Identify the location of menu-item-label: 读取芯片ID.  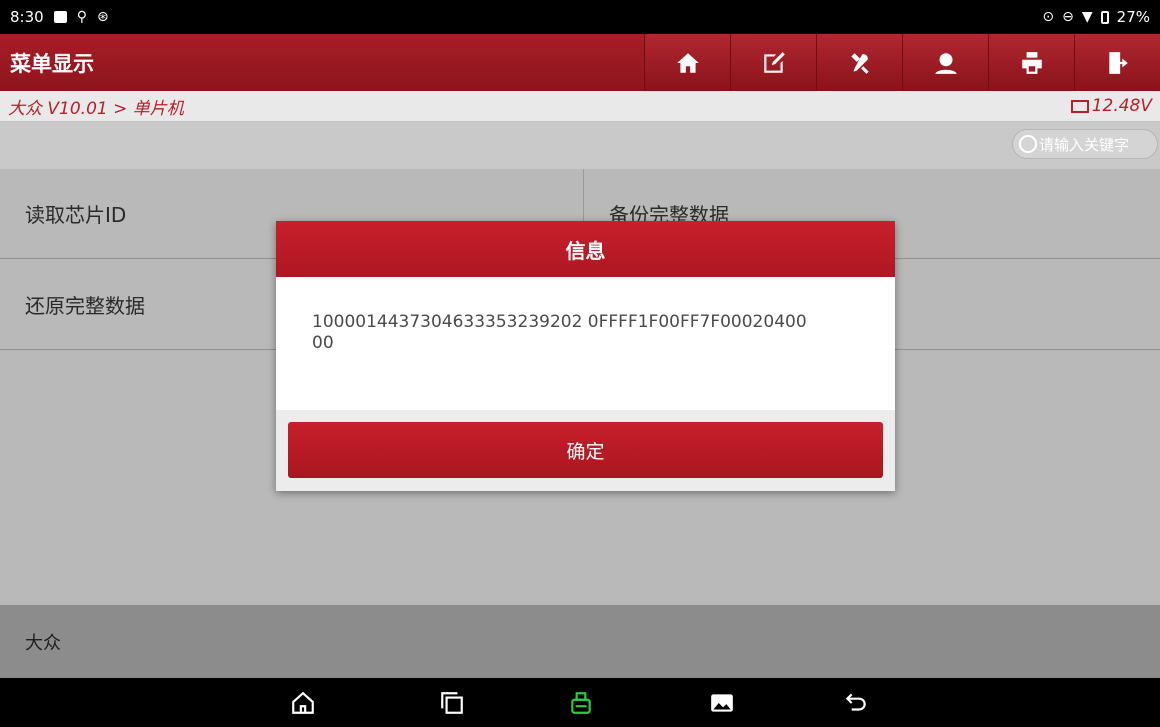
(76, 215).